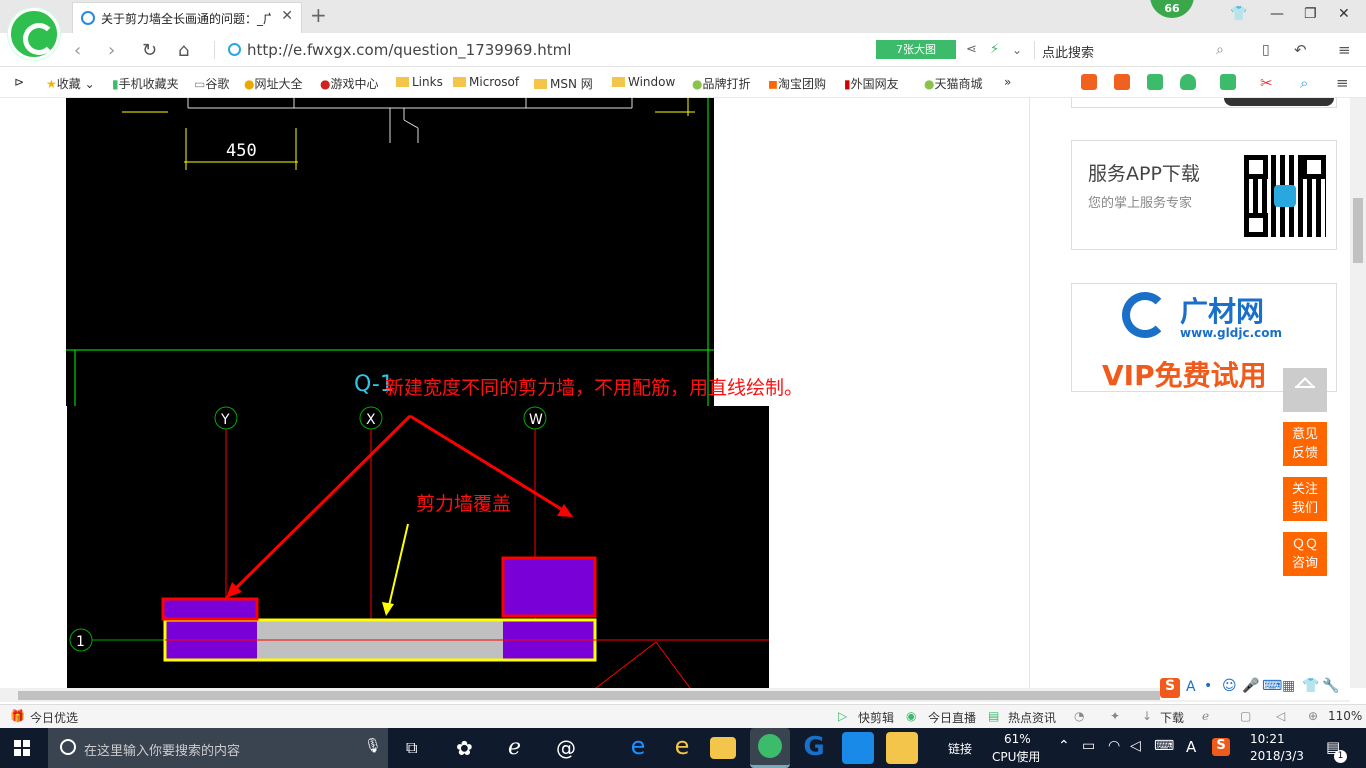 The image size is (1366, 768). I want to click on bookmark-item: ●天猫商城, so click(953, 83).